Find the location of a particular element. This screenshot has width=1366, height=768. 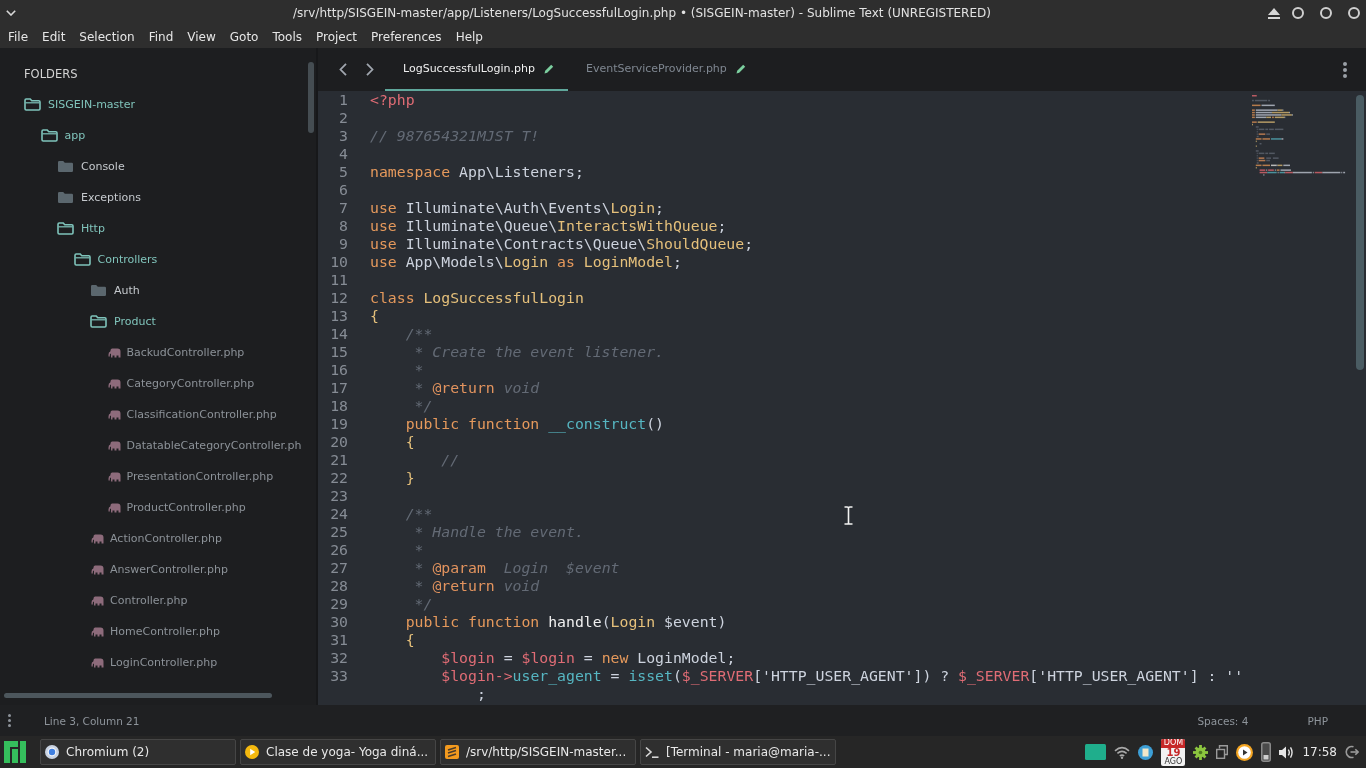

line-number: 2 is located at coordinates (343, 117).